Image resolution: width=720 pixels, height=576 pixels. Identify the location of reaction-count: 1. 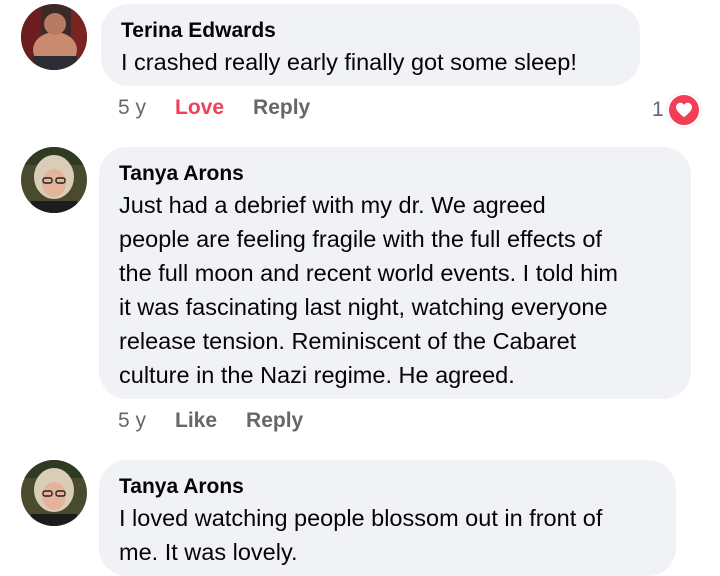
(658, 109).